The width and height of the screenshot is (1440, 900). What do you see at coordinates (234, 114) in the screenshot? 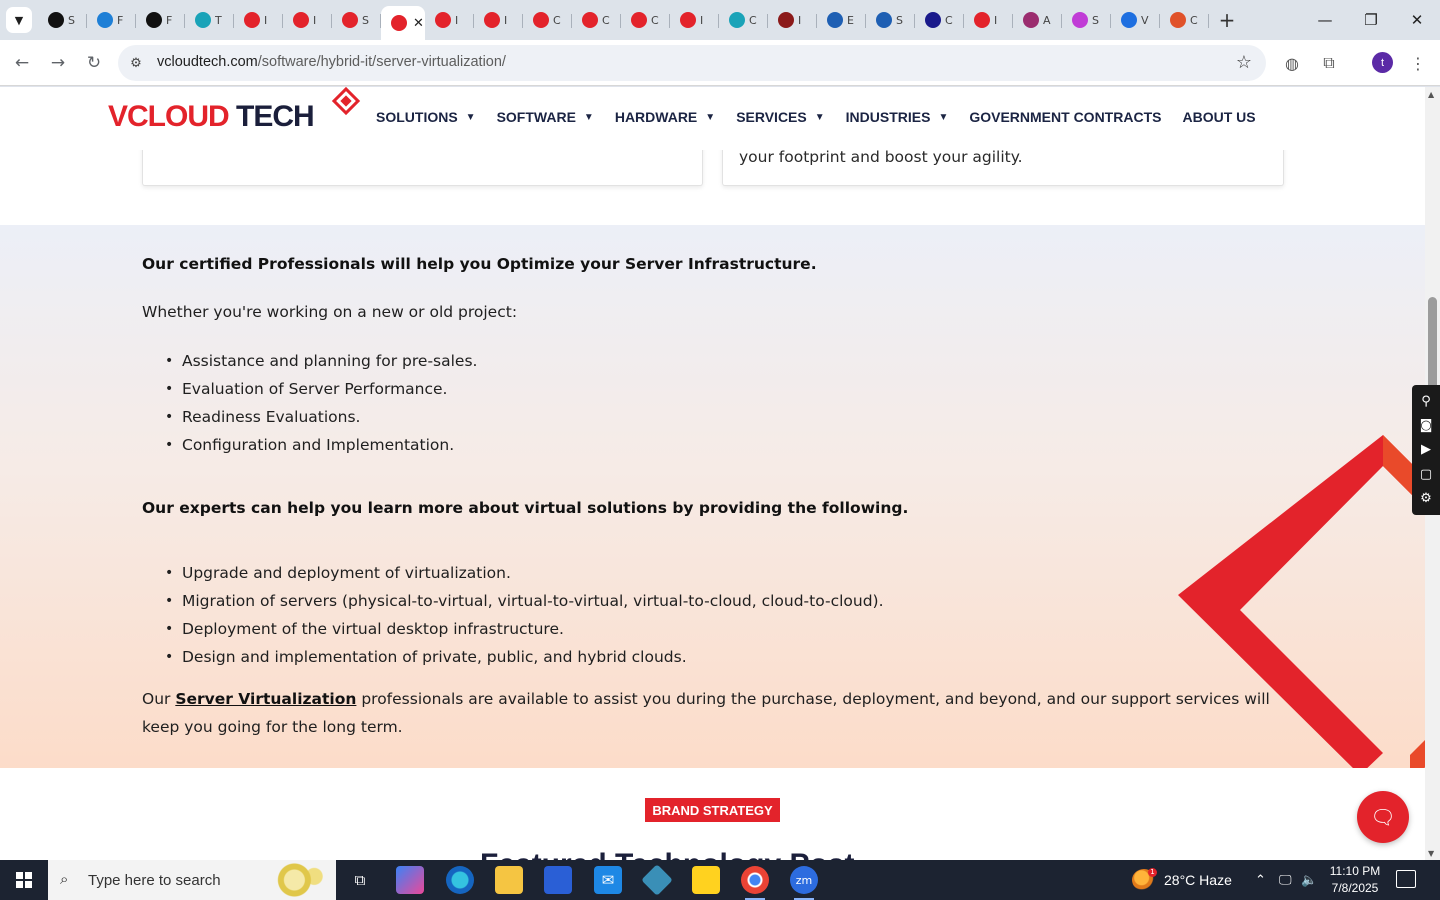
I see `vcloud-tech-logo: VCLOUD TECH` at bounding box center [234, 114].